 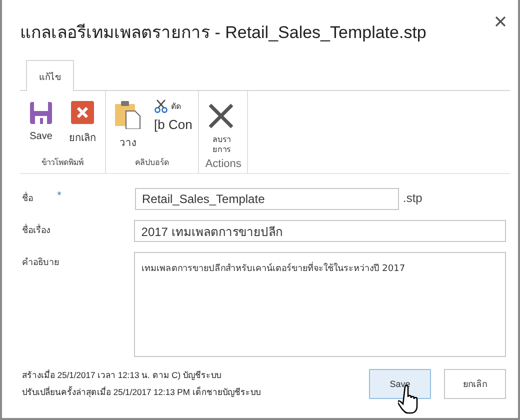 I want to click on group-label: คลิปบอร์ด, so click(x=152, y=162).